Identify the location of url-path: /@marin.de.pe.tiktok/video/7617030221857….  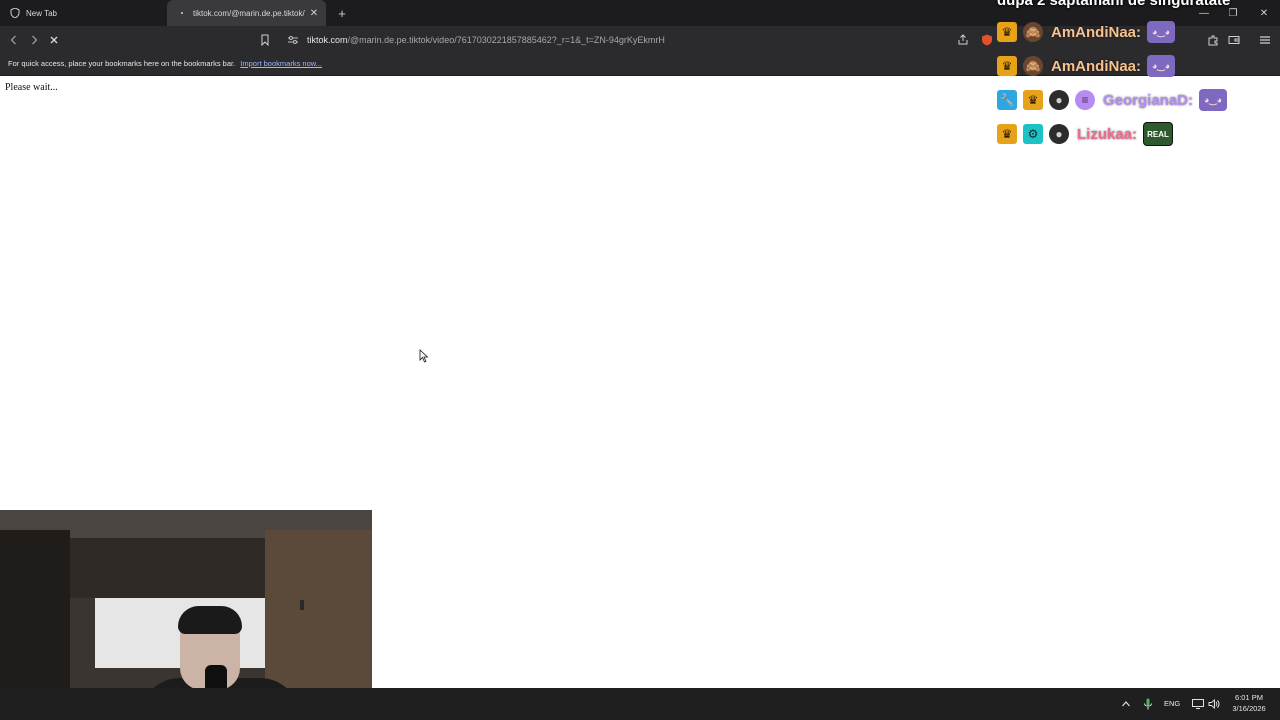
(506, 40).